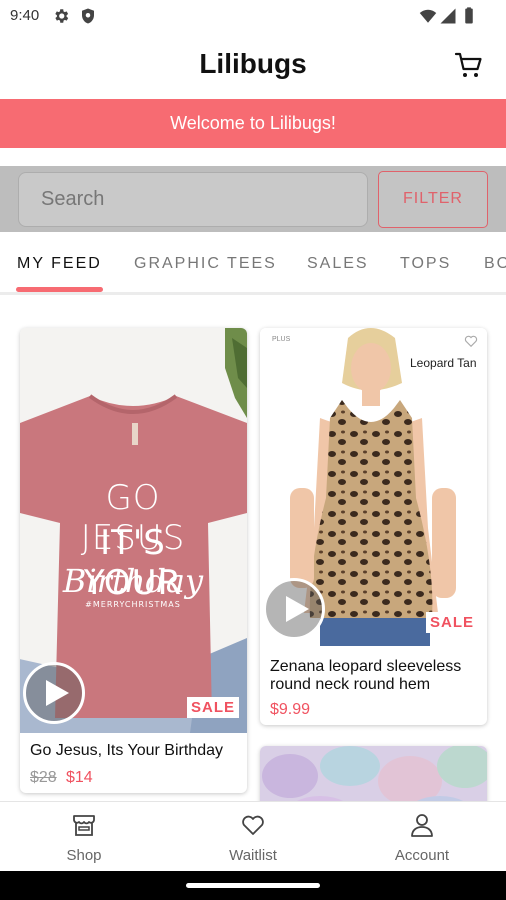 The image size is (506, 900). I want to click on tab-my-feed: MY FEED, so click(59, 264).